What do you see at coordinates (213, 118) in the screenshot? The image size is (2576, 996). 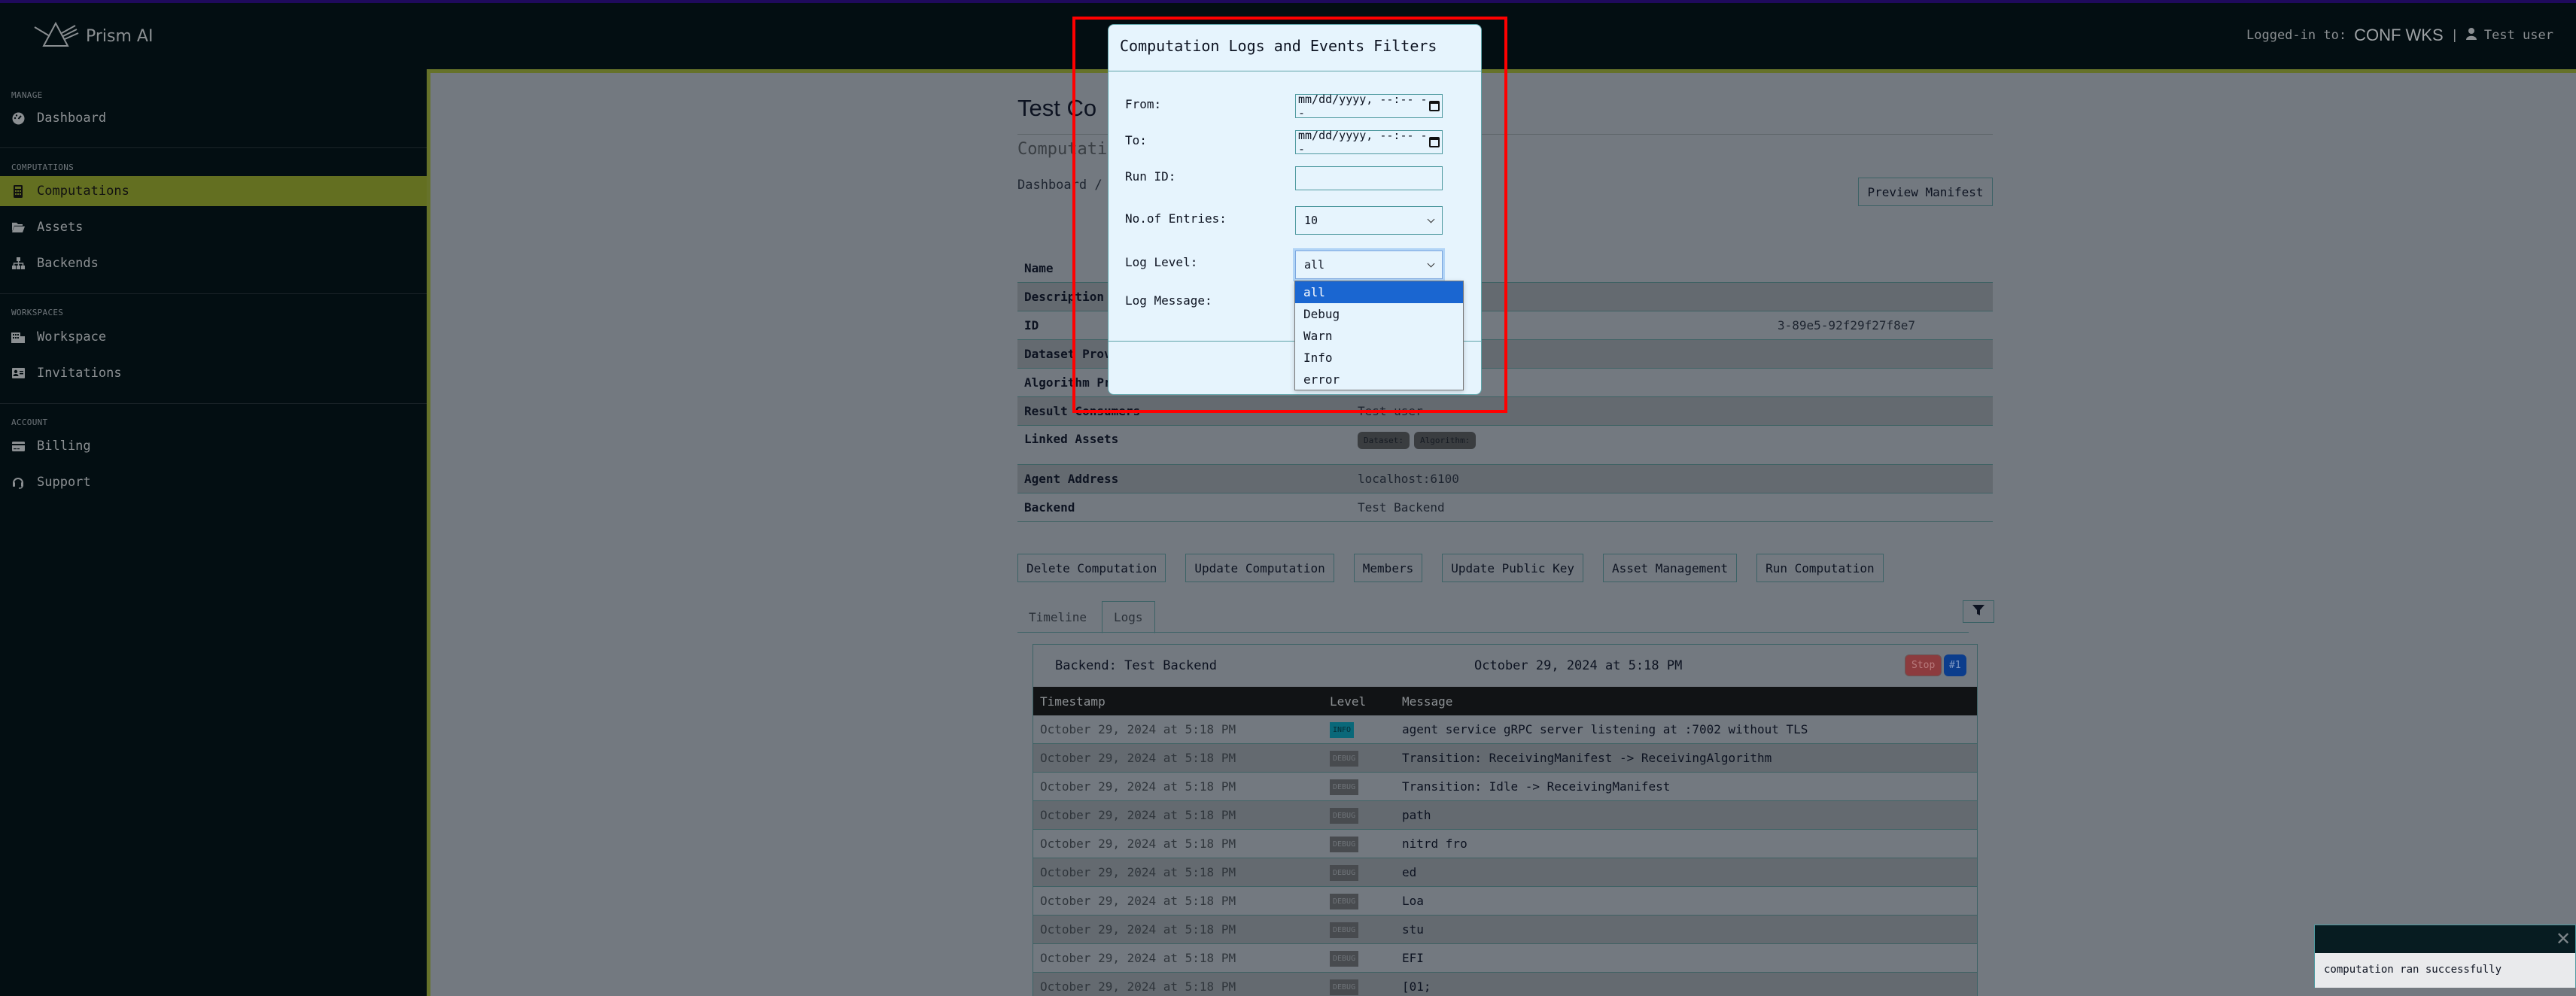 I see `sidebar-item-dashboard: Dashboard` at bounding box center [213, 118].